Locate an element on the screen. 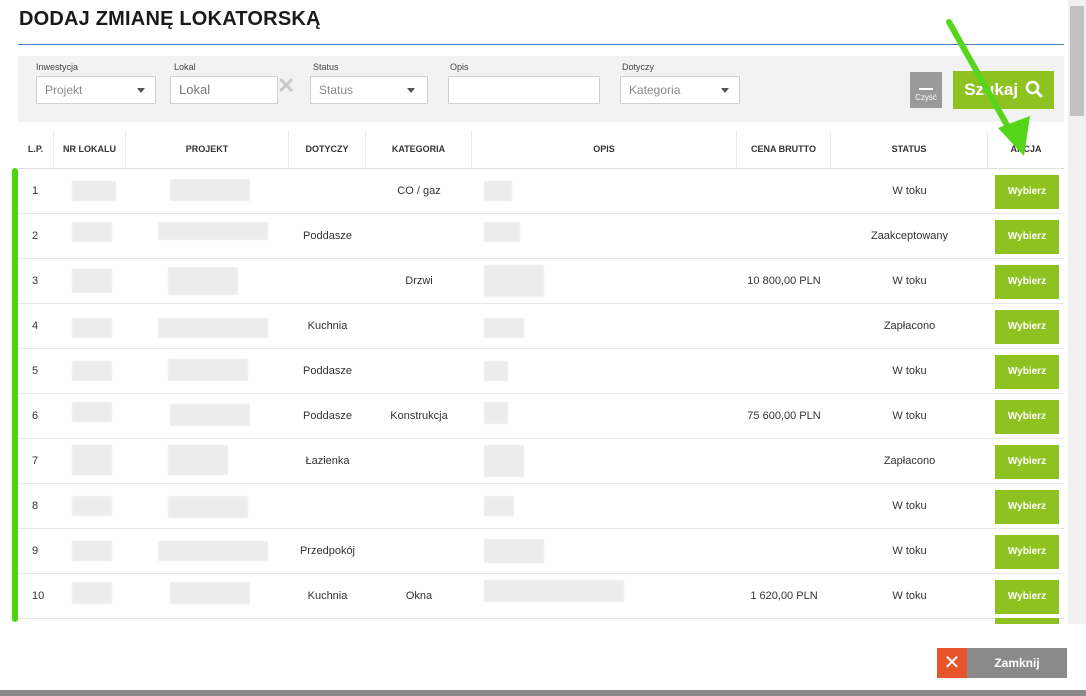 The width and height of the screenshot is (1086, 696). search-button: Szukaj is located at coordinates (1003, 90).